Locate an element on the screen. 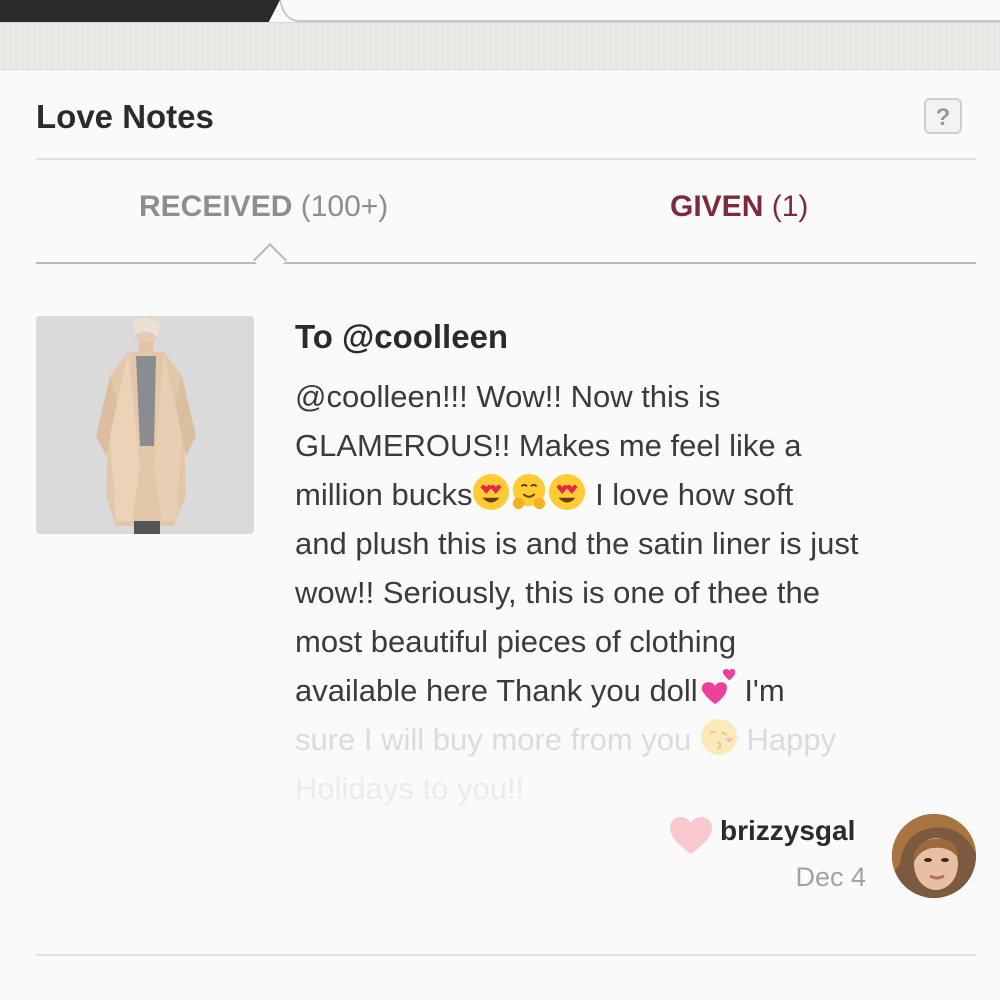  tab-received-label: RECEIVED is located at coordinates (216, 206).